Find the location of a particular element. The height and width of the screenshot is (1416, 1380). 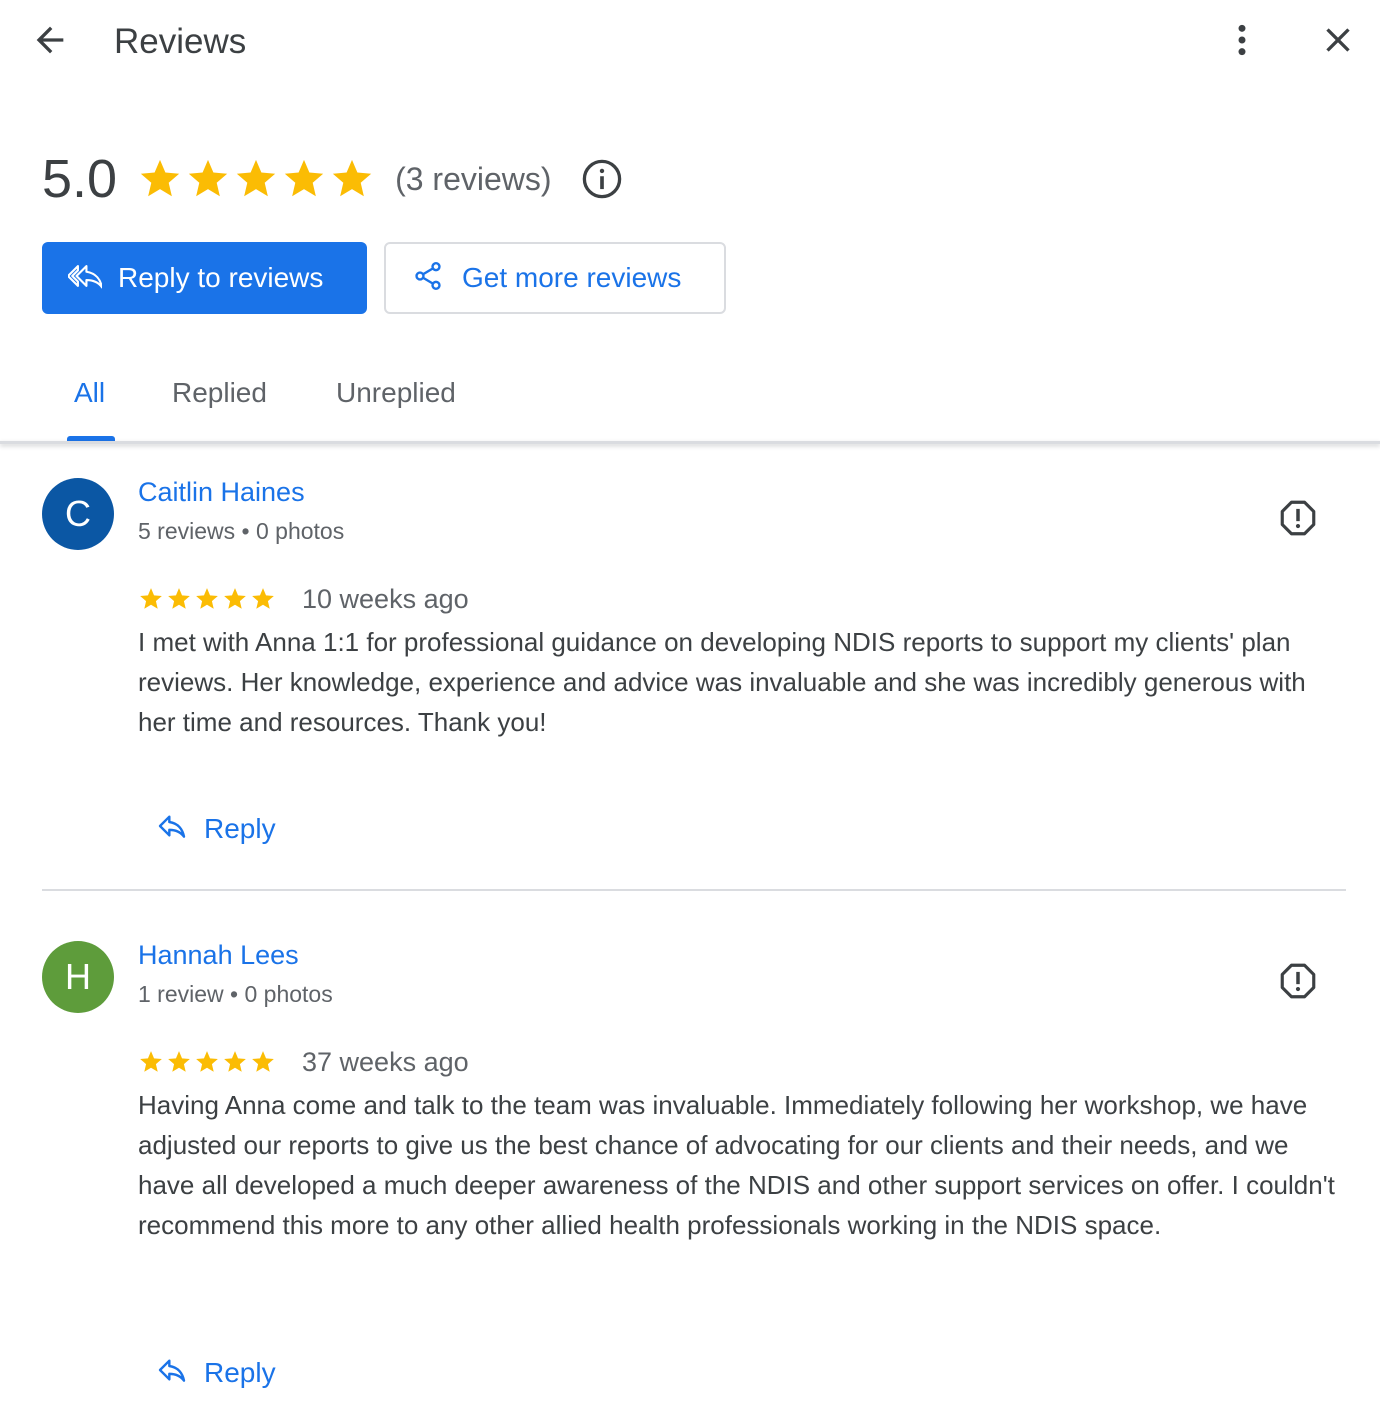

more-options-button is located at coordinates (1242, 42).